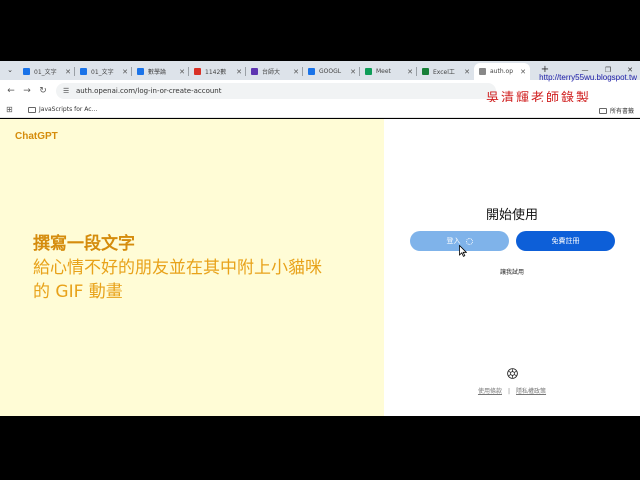 The image size is (640, 480). I want to click on tab-title: 1142數, so click(216, 72).